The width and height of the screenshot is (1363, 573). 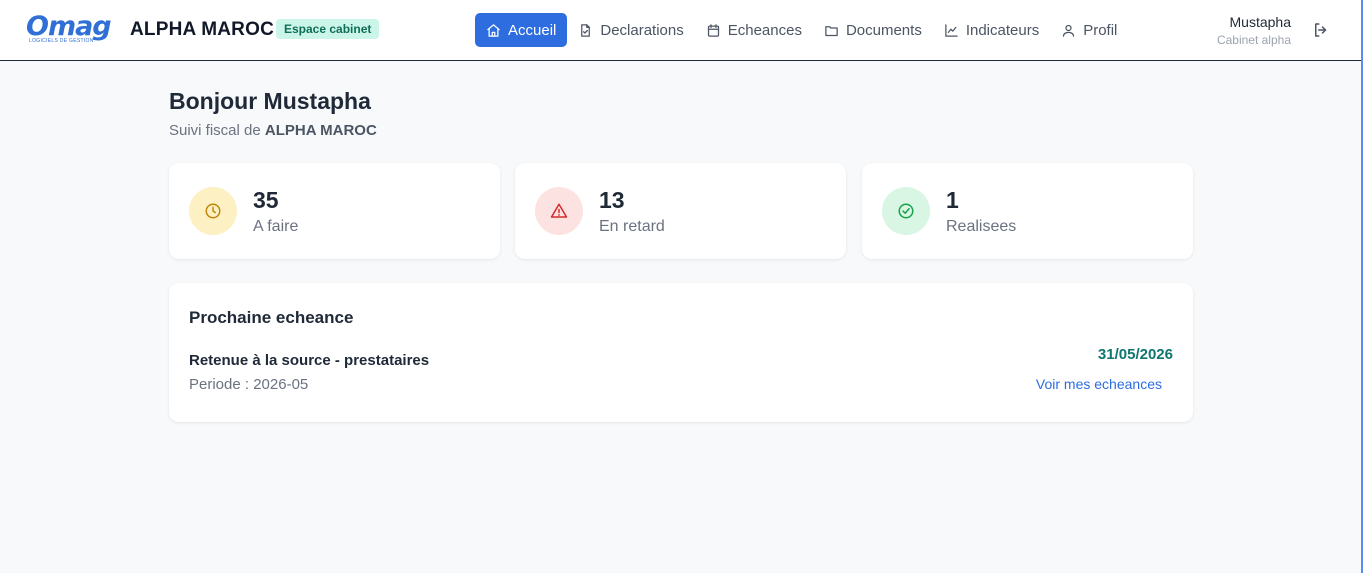 I want to click on logout-icon, so click(x=1321, y=30).